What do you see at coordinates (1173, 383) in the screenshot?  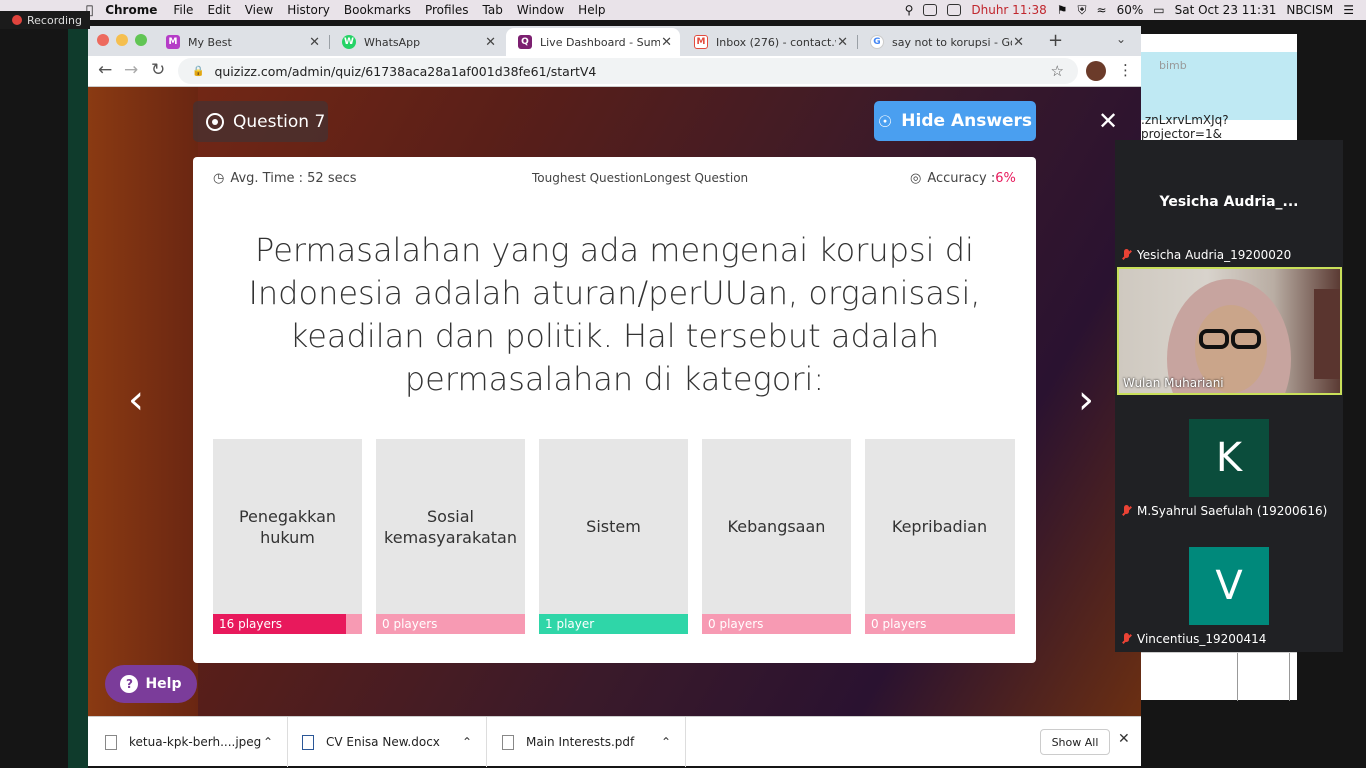 I see `participant-name: Wulan Muhariani` at bounding box center [1173, 383].